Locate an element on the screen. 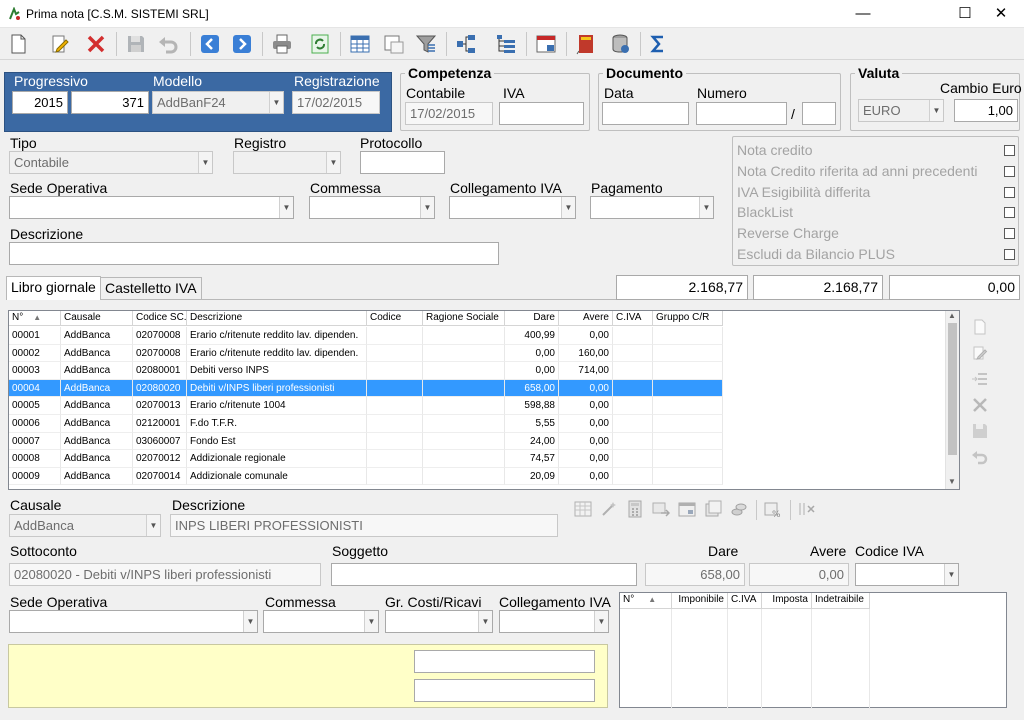 The width and height of the screenshot is (1024, 720). pagamento-combo: ▼ is located at coordinates (652, 207).